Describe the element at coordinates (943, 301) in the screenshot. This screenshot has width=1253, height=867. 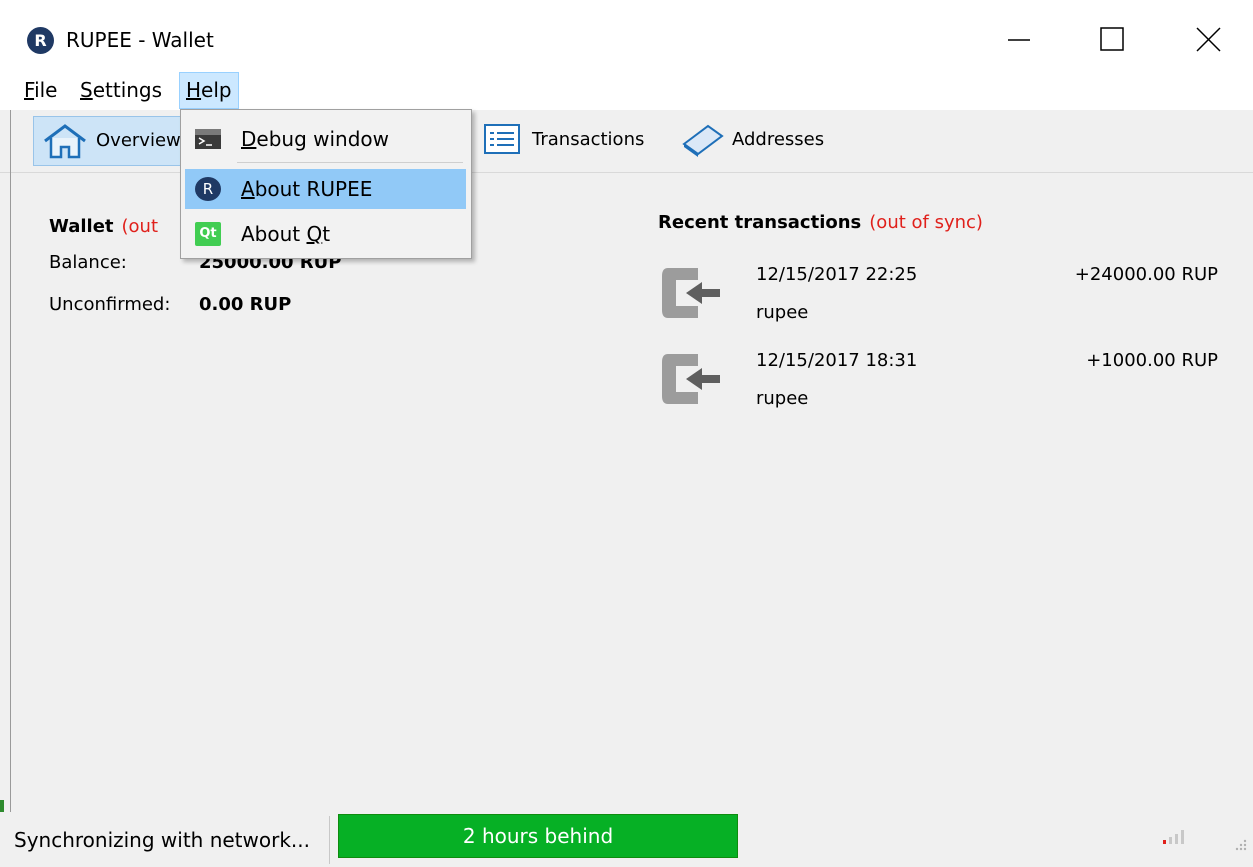
I see `transaction-row: 12/15/2017 22:25 +24000.00 RUP rupee` at that location.